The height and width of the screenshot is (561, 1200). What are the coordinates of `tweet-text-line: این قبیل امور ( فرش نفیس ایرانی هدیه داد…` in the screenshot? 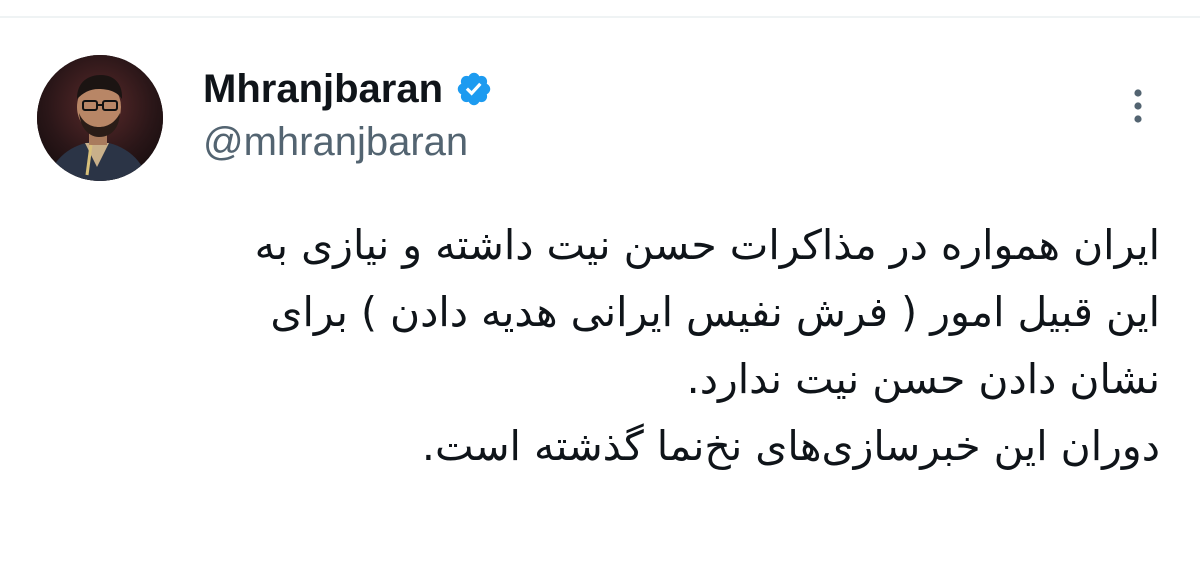 It's located at (715, 312).